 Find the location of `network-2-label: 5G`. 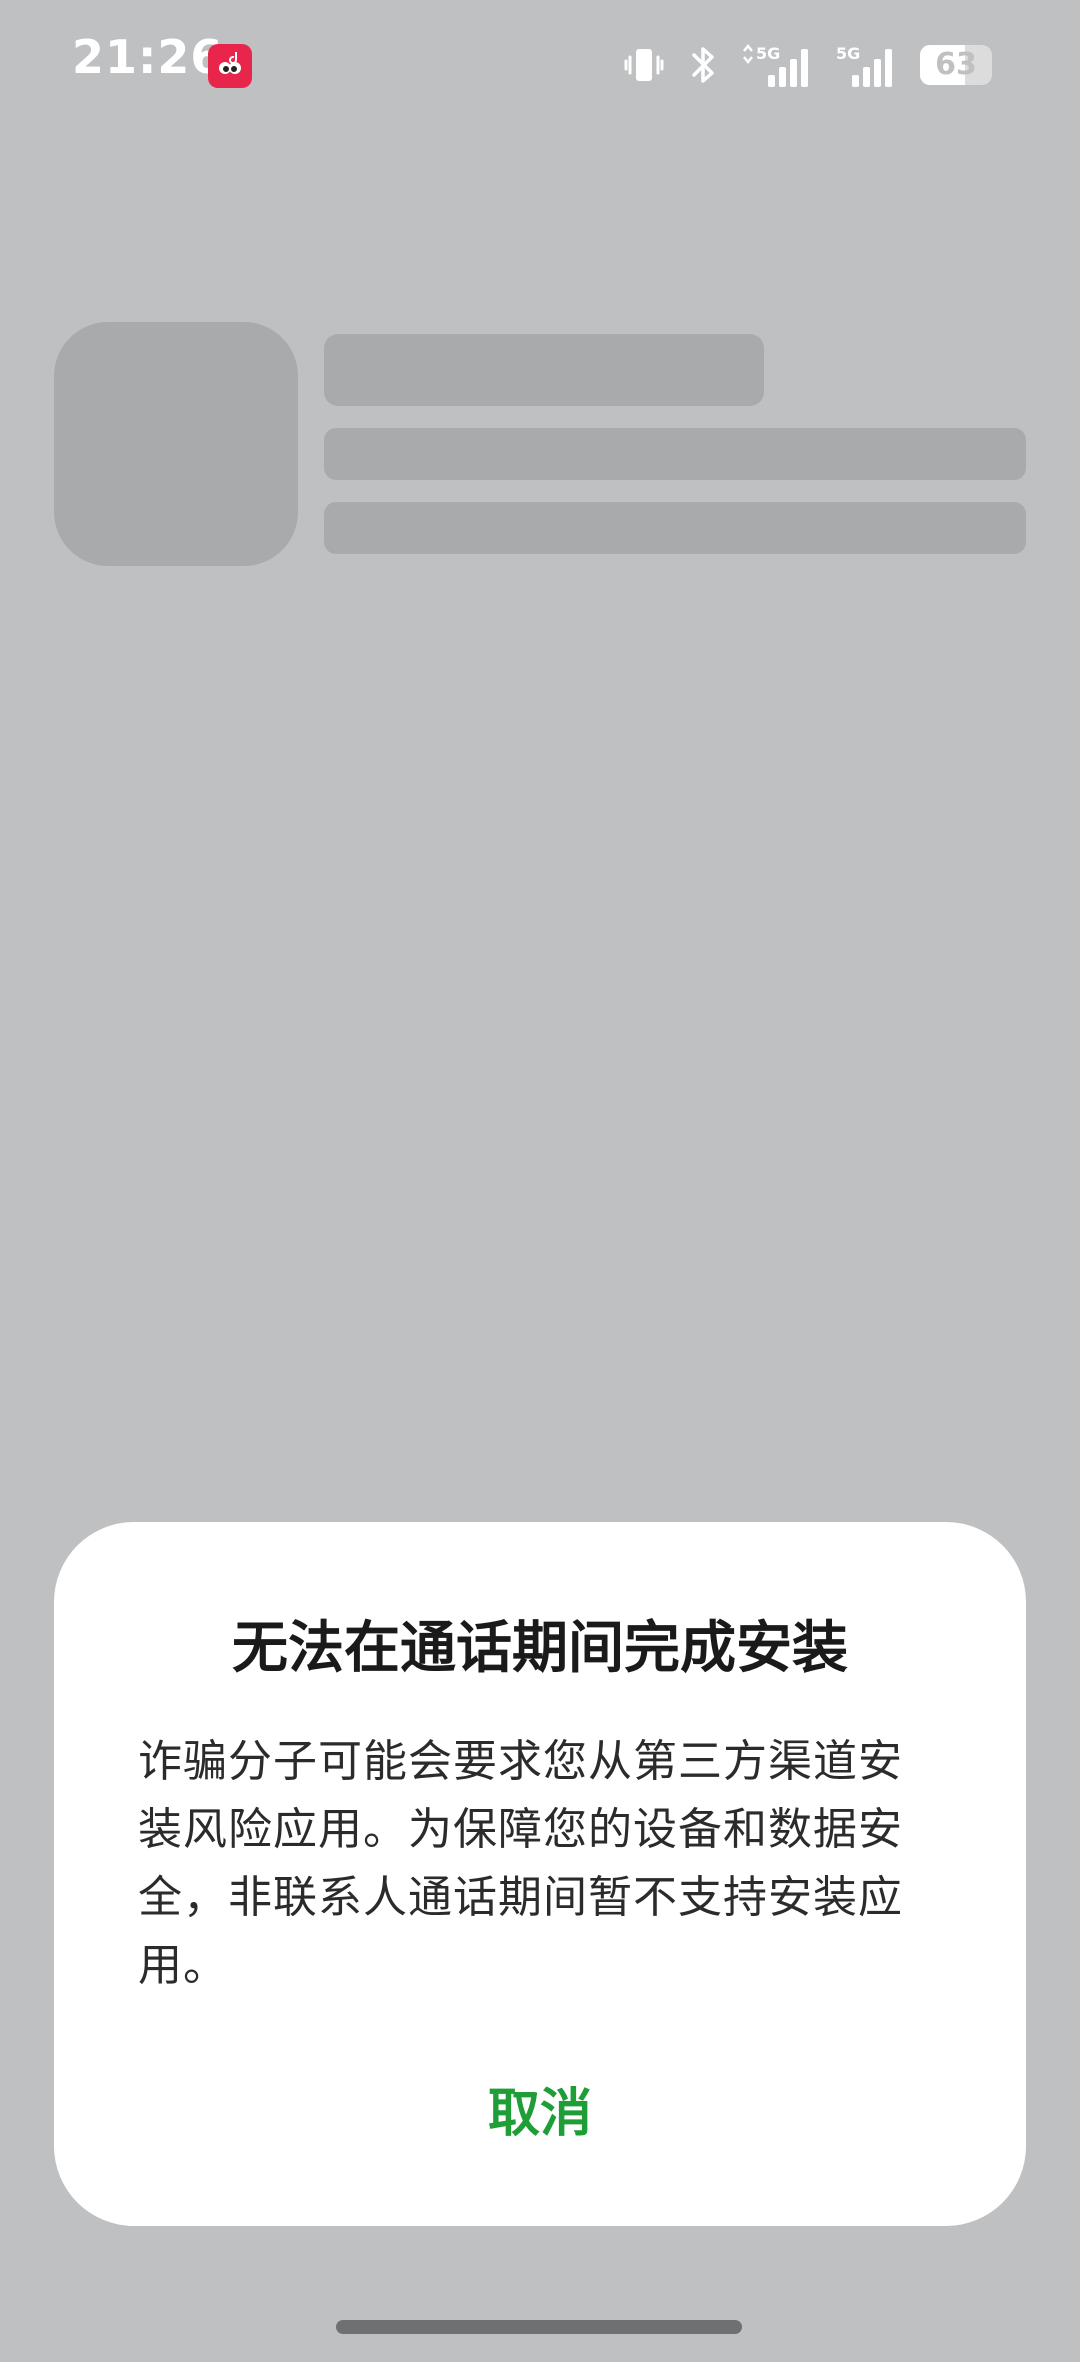

network-2-label: 5G is located at coordinates (848, 53).